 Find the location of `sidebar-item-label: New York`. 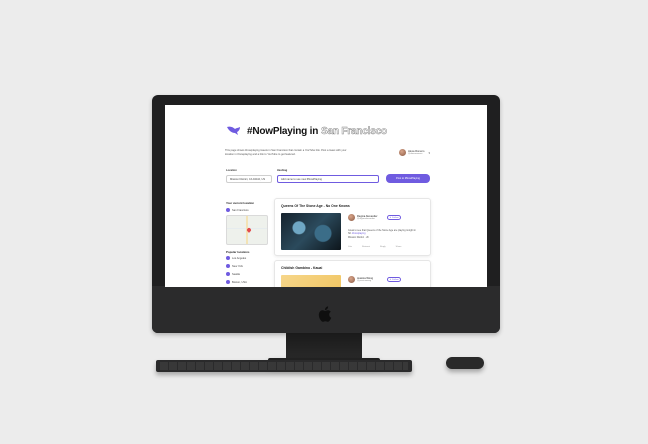

sidebar-item-label: New York is located at coordinates (237, 266).